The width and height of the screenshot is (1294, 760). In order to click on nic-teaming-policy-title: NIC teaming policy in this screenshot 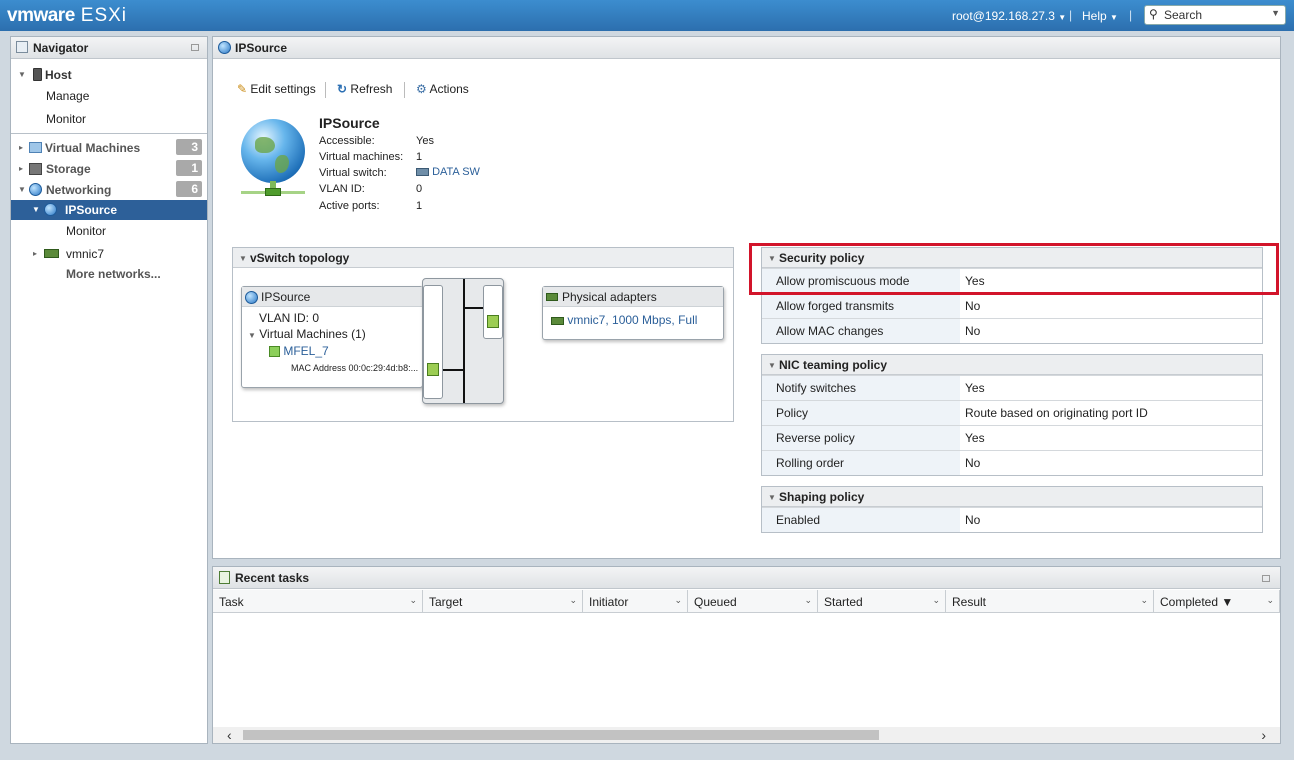, I will do `click(833, 365)`.